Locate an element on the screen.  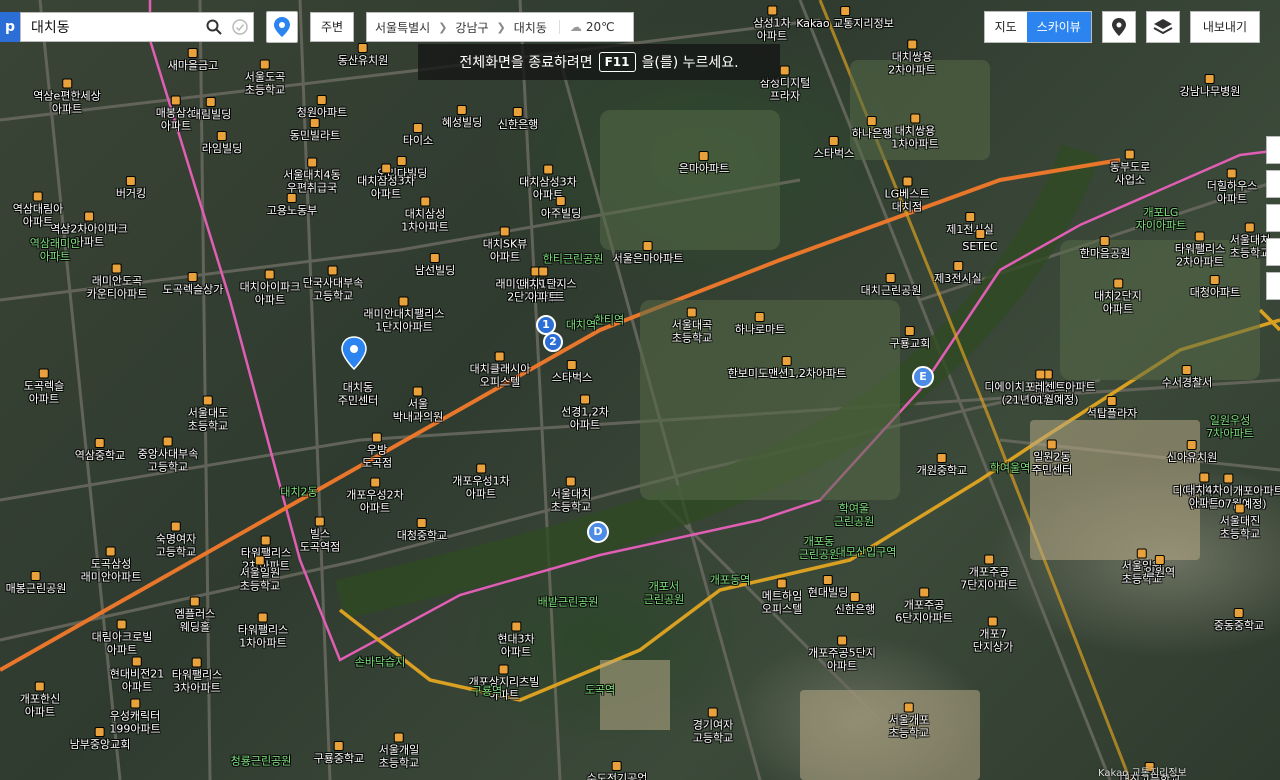
place-label: 고용노동부 is located at coordinates (292, 205).